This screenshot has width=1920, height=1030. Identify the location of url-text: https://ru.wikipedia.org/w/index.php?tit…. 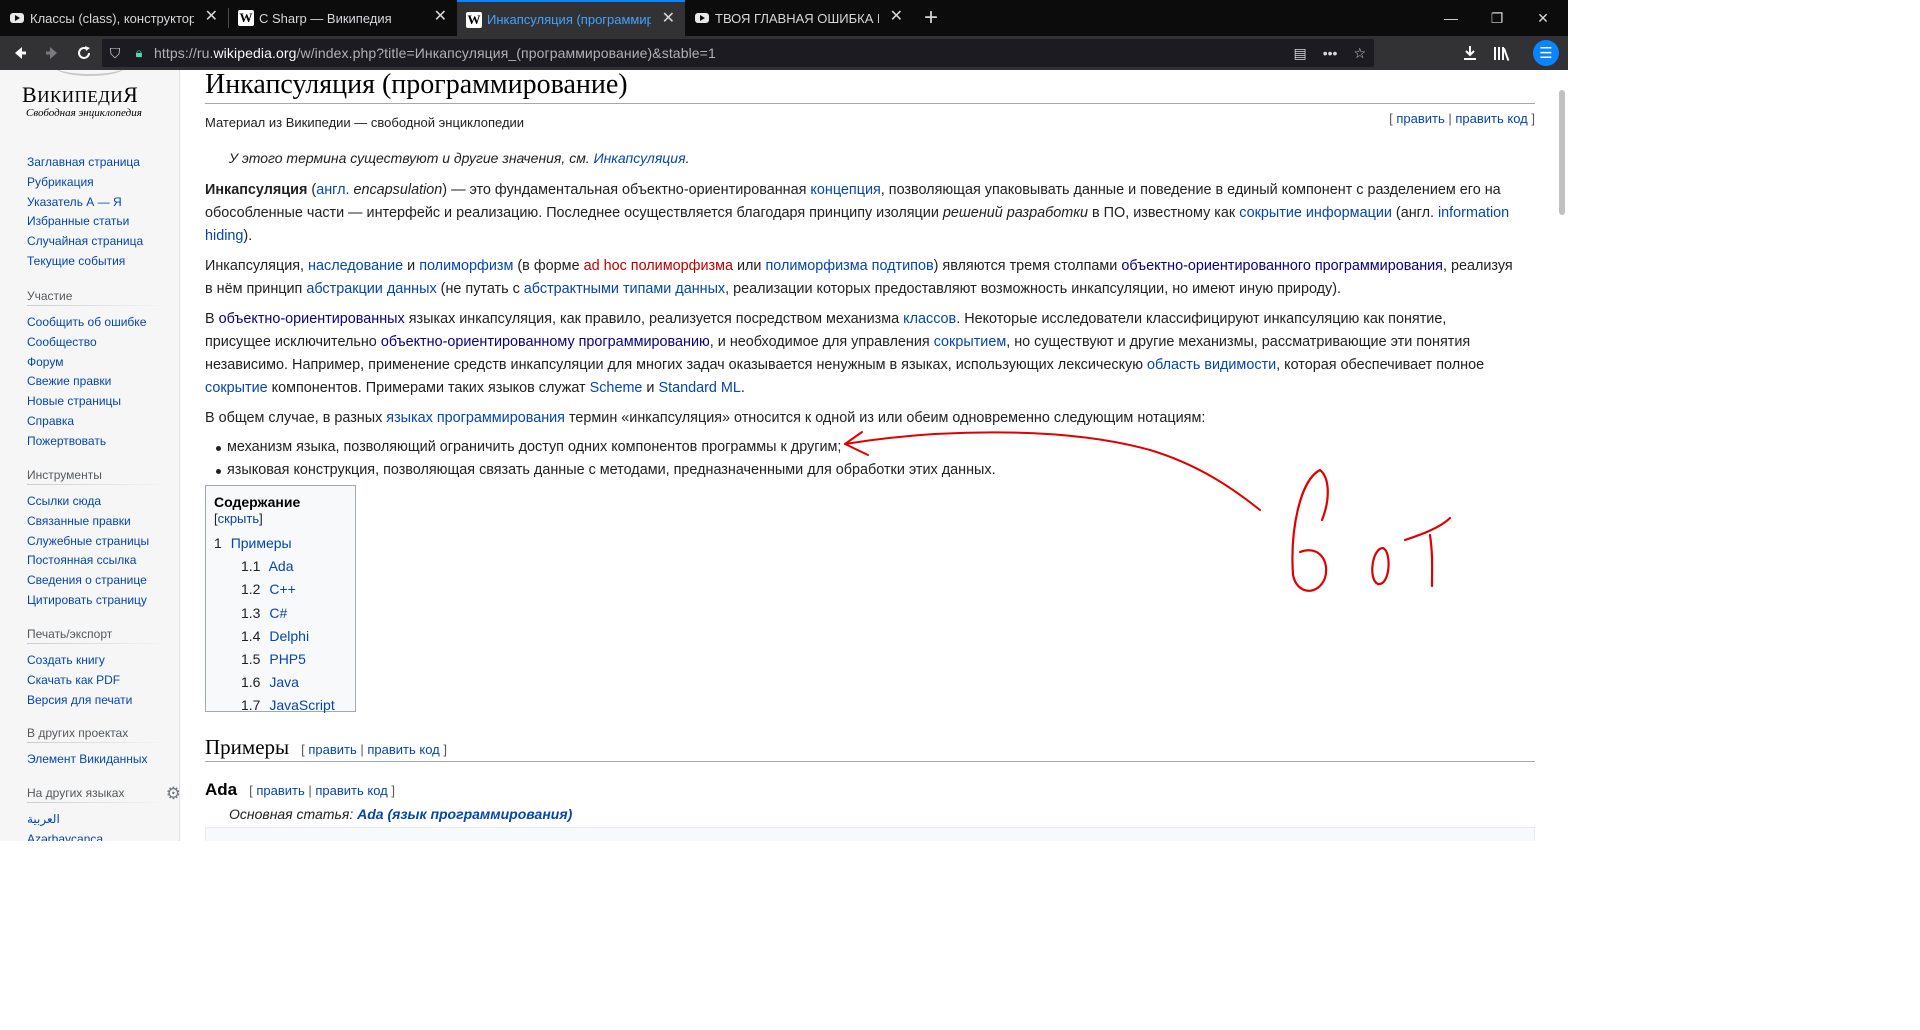
(433, 53).